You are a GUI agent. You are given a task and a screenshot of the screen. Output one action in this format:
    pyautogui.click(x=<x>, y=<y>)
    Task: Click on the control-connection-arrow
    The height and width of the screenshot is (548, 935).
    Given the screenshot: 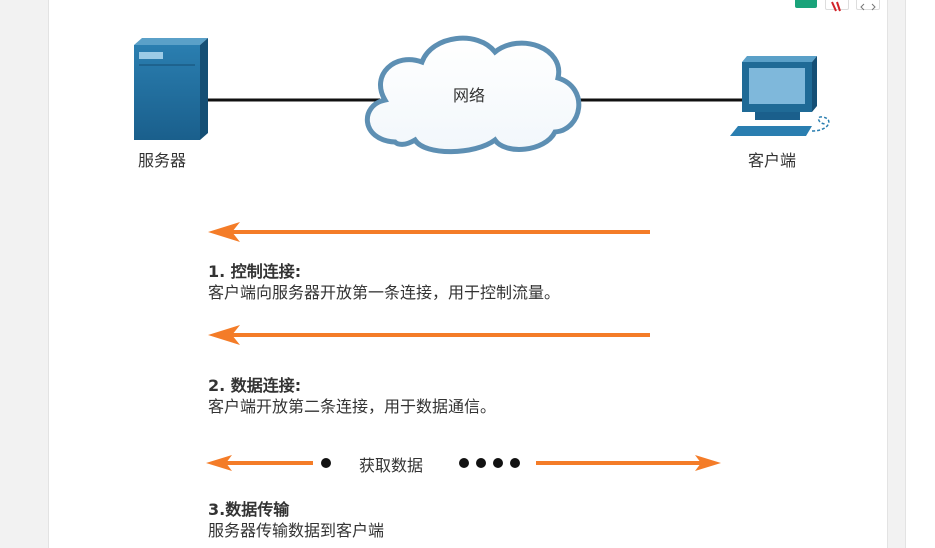 What is the action you would take?
    pyautogui.click(x=429, y=232)
    